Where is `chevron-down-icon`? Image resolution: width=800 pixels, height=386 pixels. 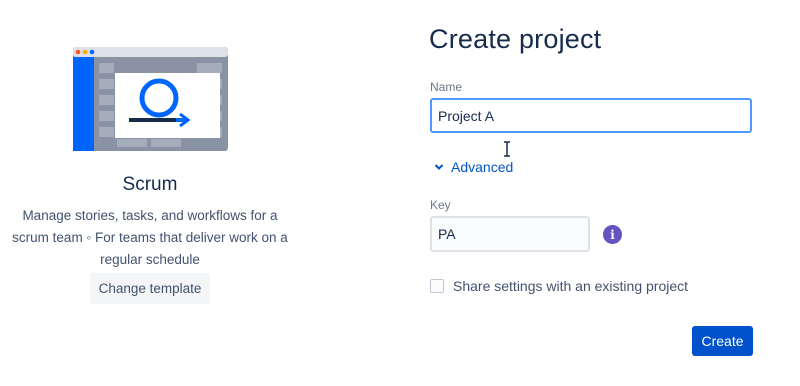
chevron-down-icon is located at coordinates (439, 167).